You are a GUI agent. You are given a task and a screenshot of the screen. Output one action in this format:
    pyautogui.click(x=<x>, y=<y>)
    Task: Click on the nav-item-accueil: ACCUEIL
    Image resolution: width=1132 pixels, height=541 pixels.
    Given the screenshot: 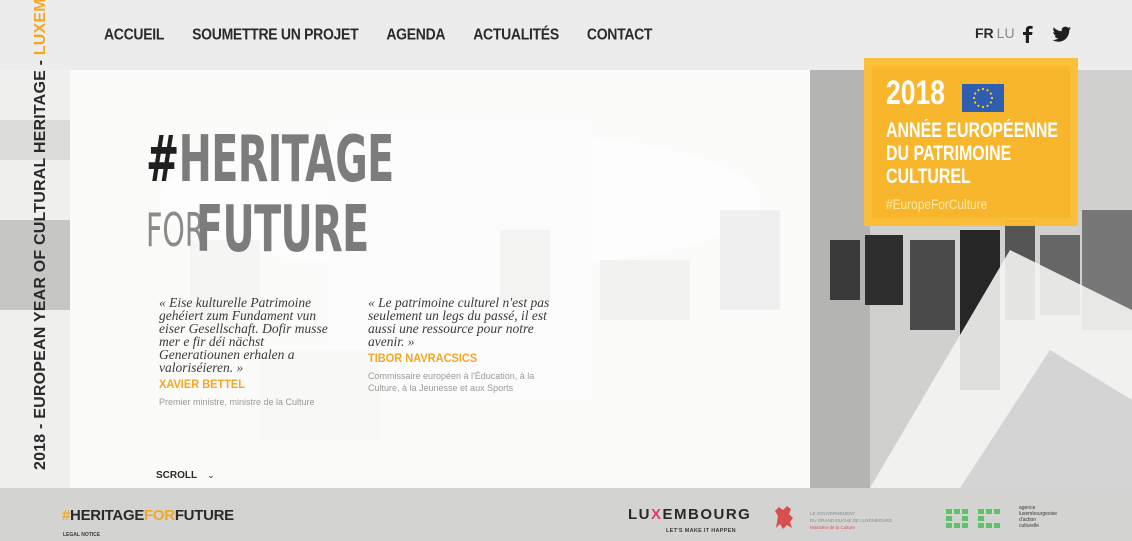 What is the action you would take?
    pyautogui.click(x=134, y=34)
    